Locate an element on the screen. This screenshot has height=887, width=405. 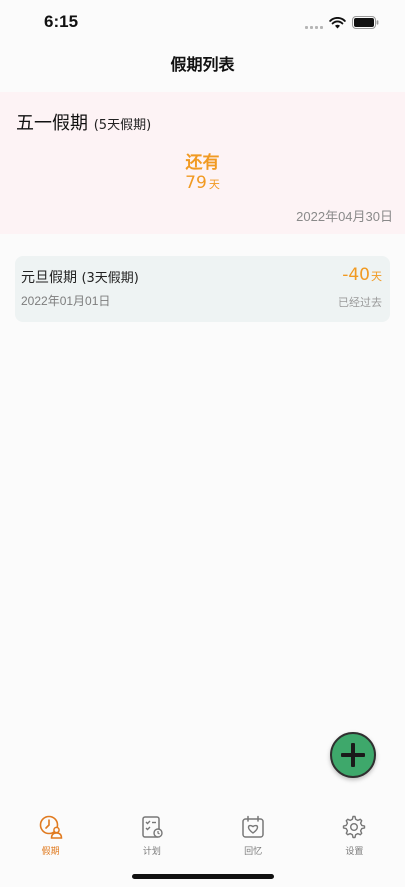
settings-gear-icon is located at coordinates (354, 827).